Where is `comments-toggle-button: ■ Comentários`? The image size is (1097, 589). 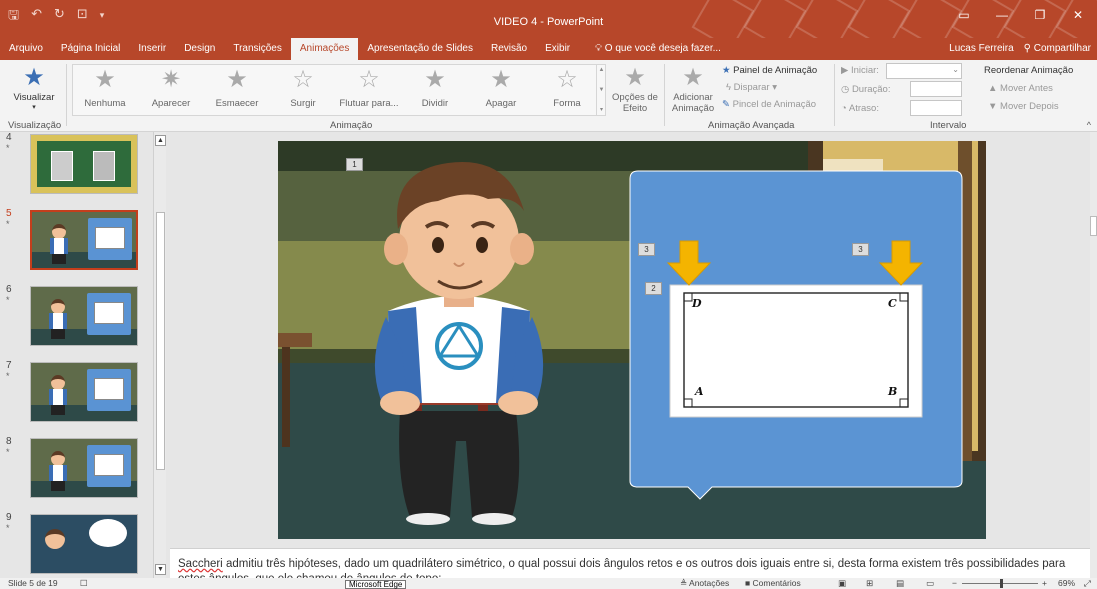 comments-toggle-button: ■ Comentários is located at coordinates (773, 583).